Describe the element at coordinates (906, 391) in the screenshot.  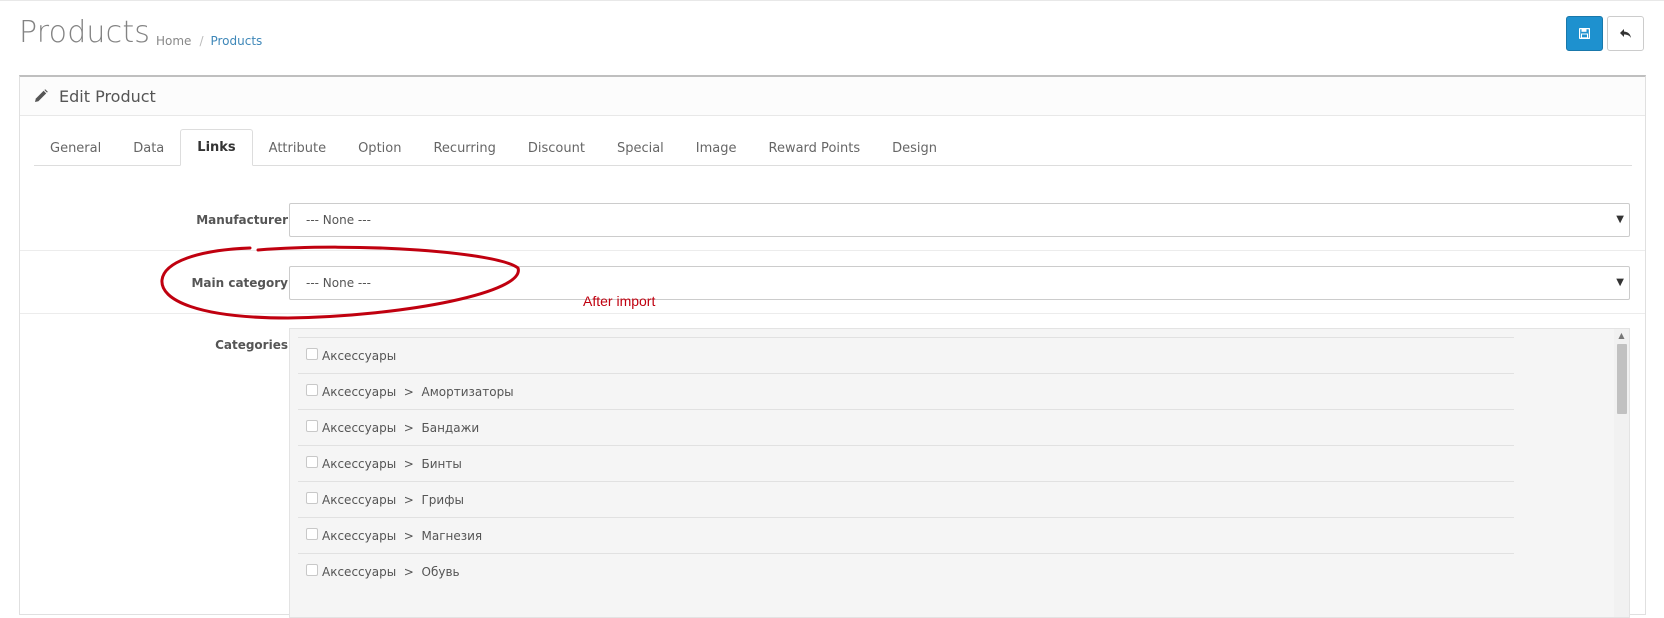
I see `category-checkbox-item: Аксессуары > Амортизаторы` at that location.